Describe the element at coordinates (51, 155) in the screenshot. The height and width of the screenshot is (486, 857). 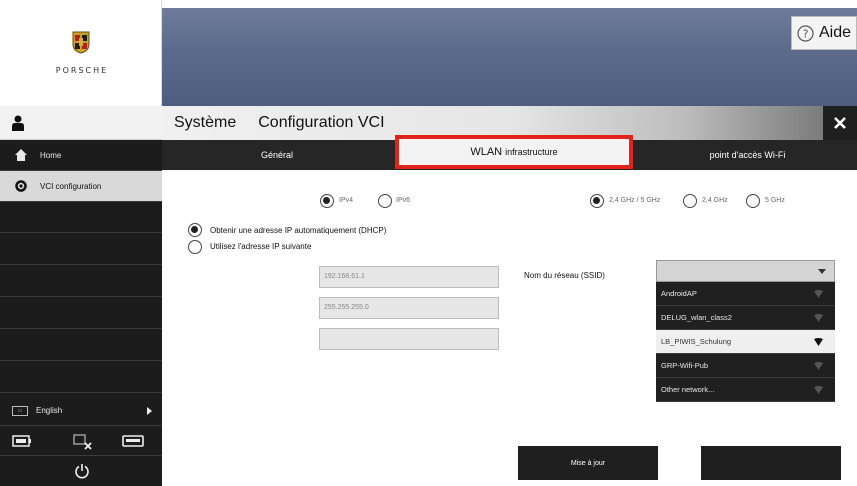
I see `sidebar-item-label: Home` at that location.